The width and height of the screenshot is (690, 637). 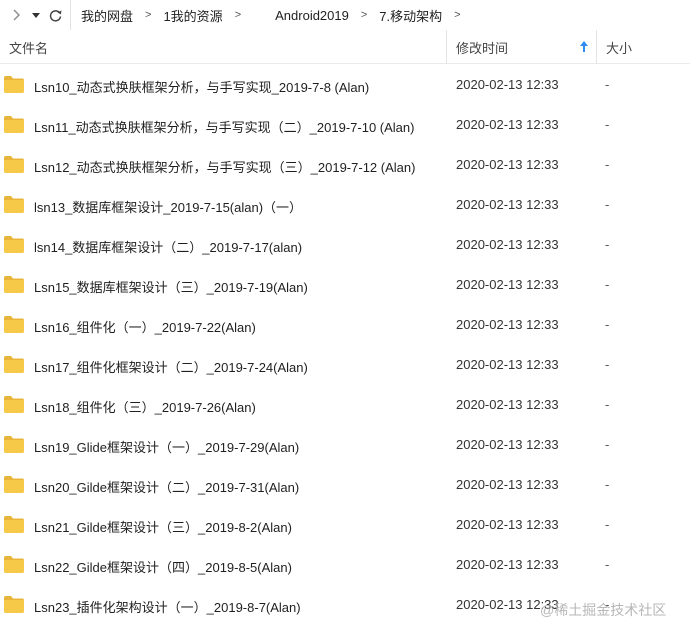 I want to click on column-header-label: 修改时间, so click(x=482, y=48).